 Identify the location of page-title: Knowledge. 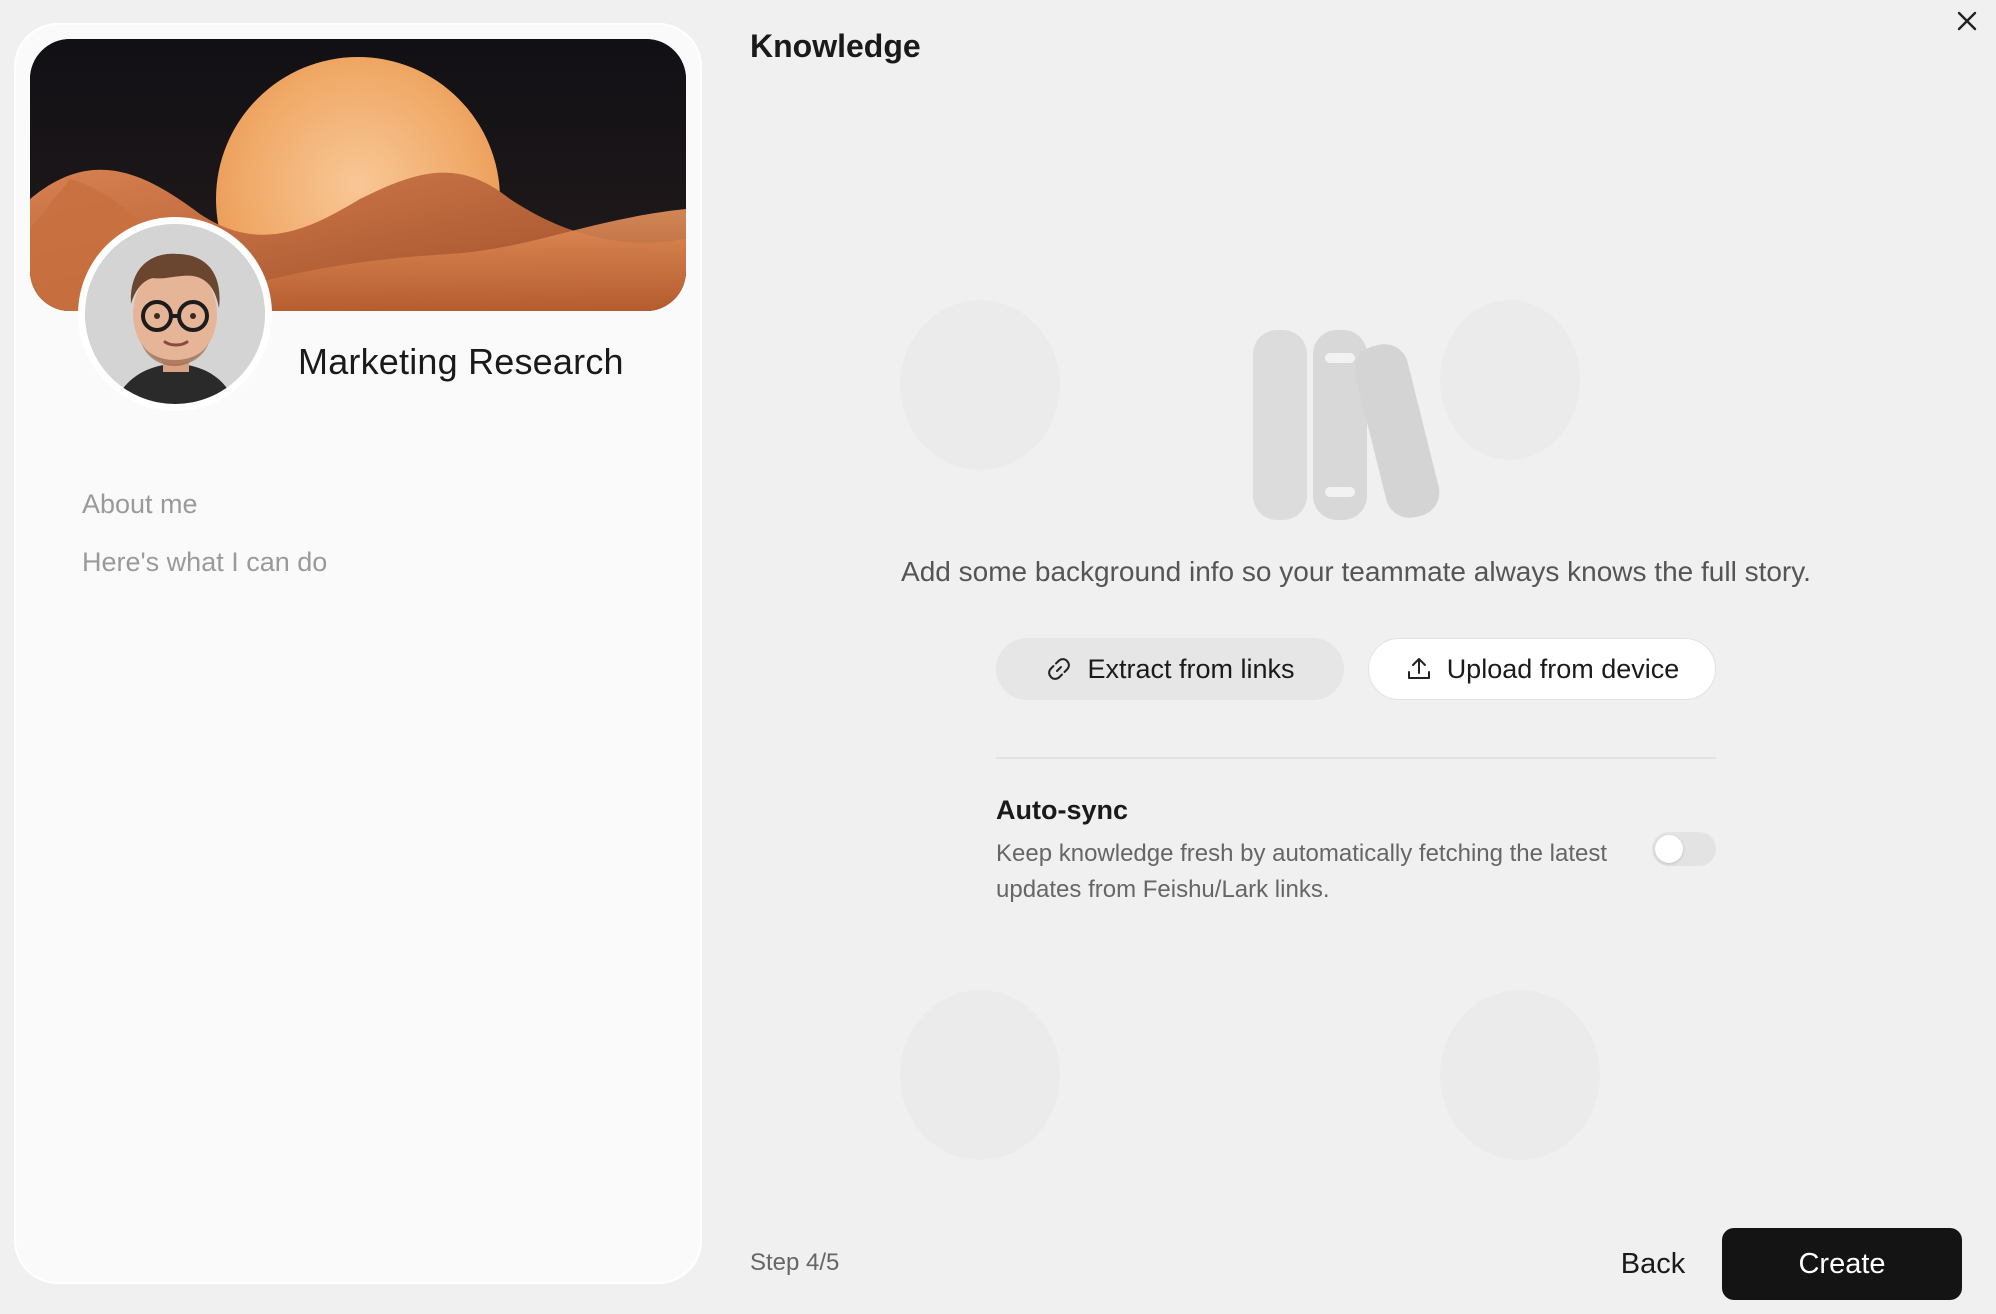
(835, 46).